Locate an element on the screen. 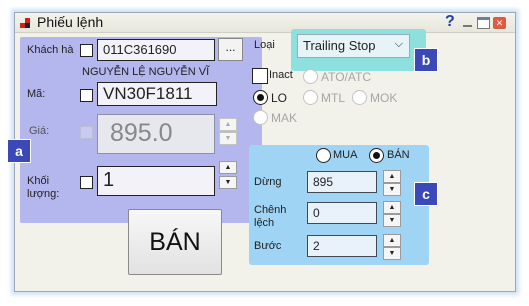 The image size is (529, 306). sell-side-label: BÁN is located at coordinates (398, 155).